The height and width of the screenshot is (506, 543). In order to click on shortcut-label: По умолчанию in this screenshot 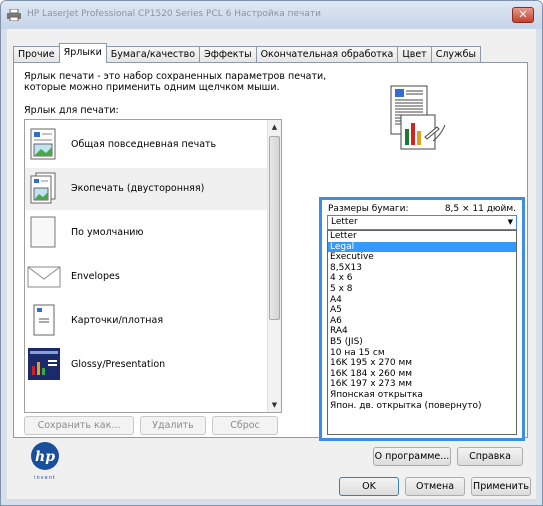, I will do `click(107, 232)`.